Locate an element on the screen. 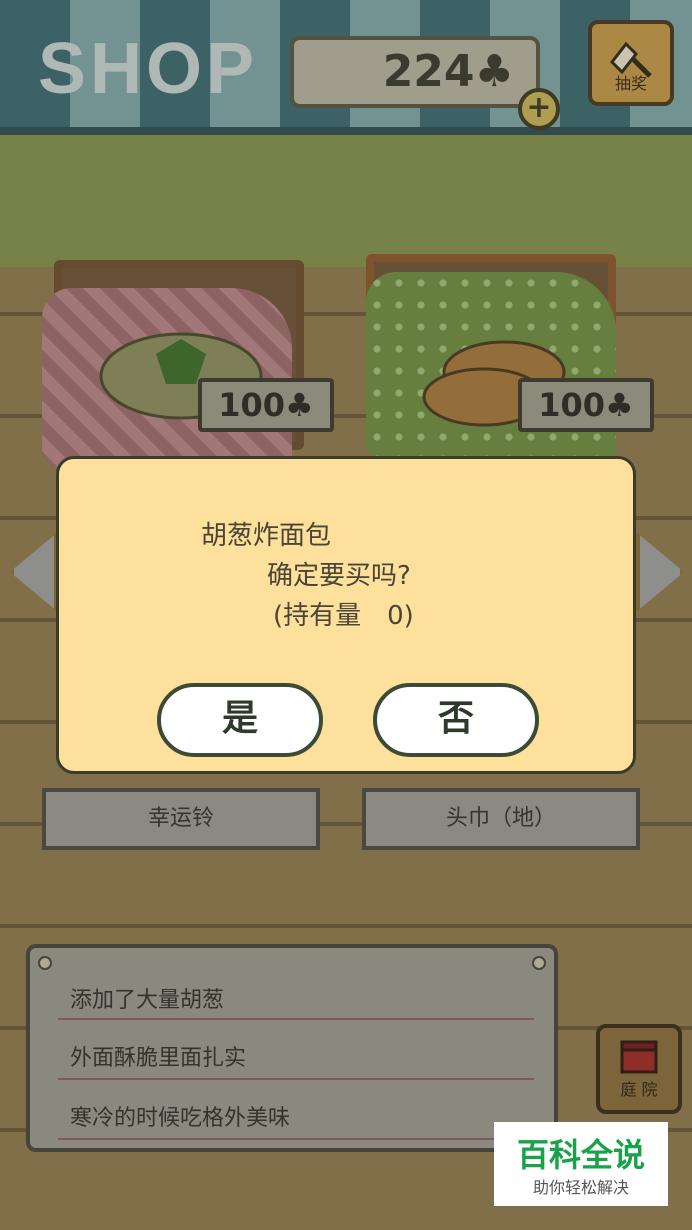 The image size is (692, 1230). item-name: 胡葱炸面包 is located at coordinates (266, 536).